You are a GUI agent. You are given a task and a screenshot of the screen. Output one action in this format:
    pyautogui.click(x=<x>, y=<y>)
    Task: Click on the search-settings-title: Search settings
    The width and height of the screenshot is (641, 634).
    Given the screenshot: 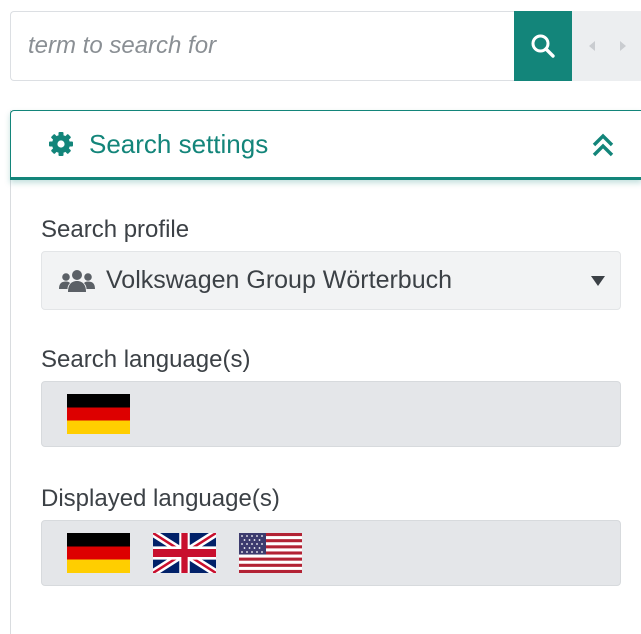 What is the action you would take?
    pyautogui.click(x=179, y=143)
    